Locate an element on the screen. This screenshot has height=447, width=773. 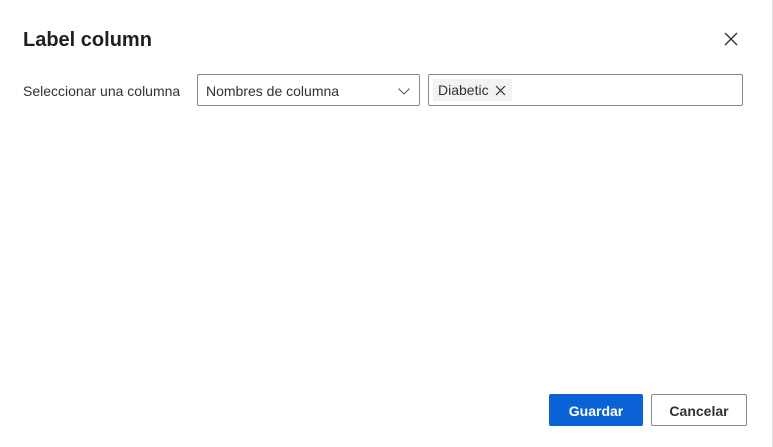
dropdown-selected-value: Nombres de columna is located at coordinates (273, 91).